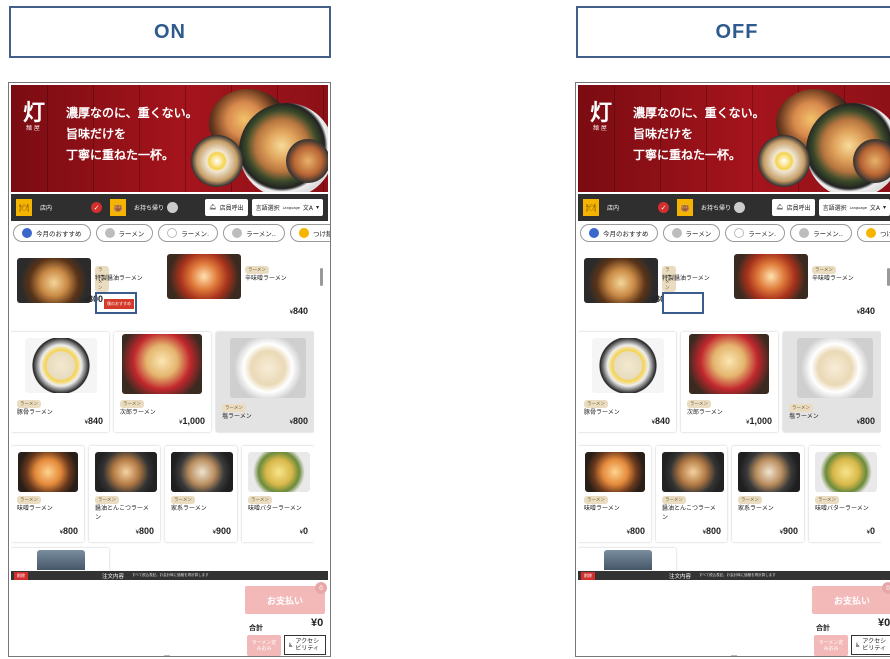  Describe the element at coordinates (733, 32) in the screenshot. I see `off-label: OFF` at that location.